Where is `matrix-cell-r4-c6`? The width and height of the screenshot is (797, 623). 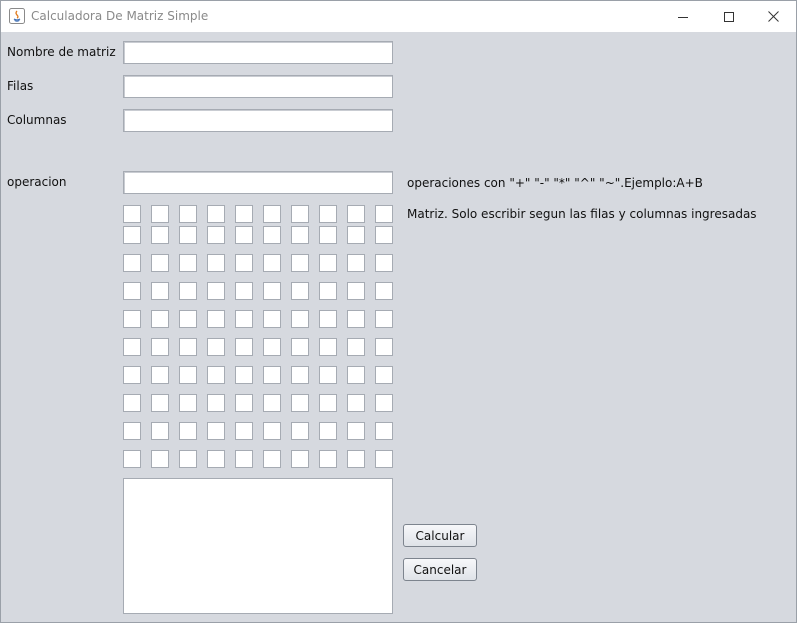
matrix-cell-r4-c6 is located at coordinates (272, 291).